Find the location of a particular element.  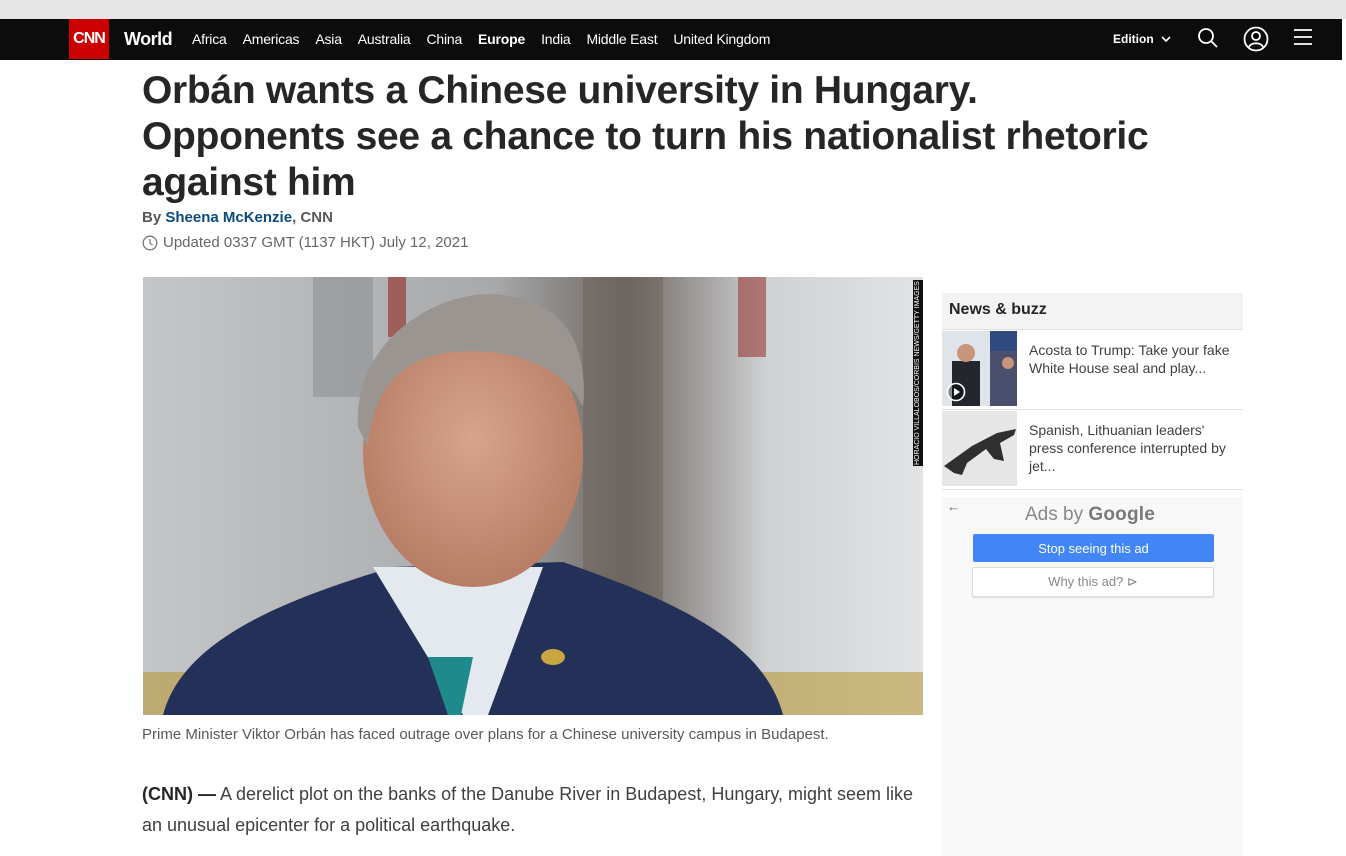

edition-selector: Edition is located at coordinates (1142, 39).